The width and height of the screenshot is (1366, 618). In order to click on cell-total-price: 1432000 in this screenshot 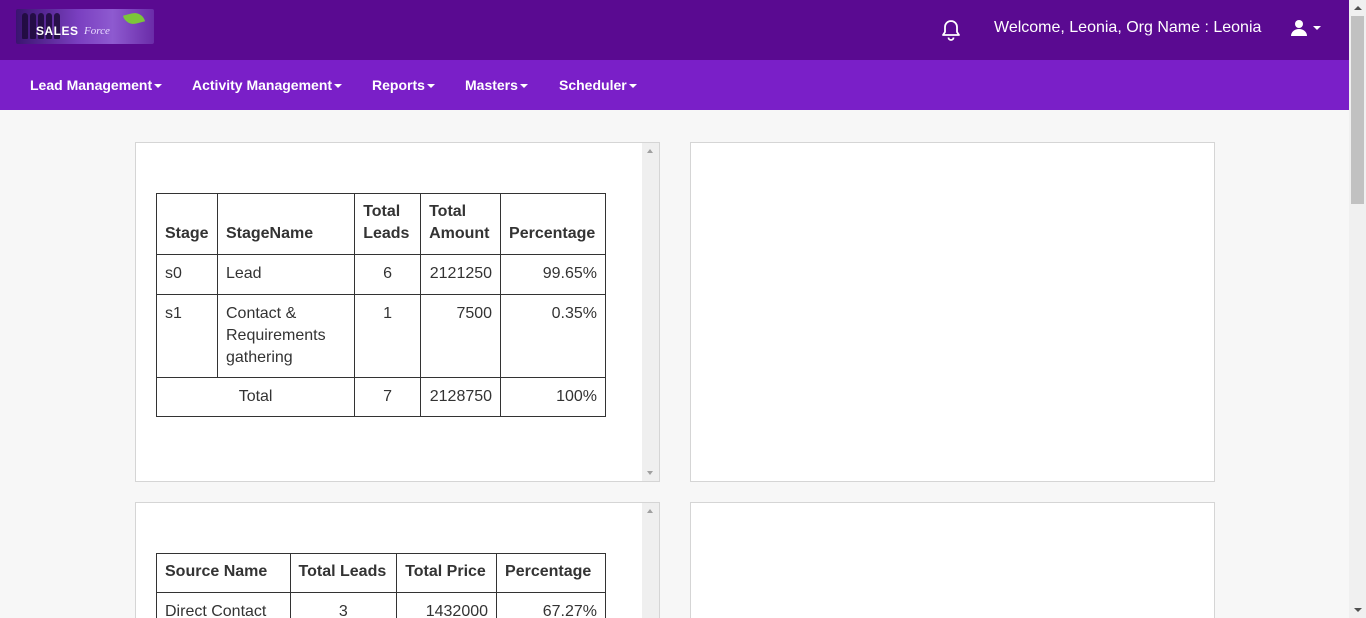, I will do `click(447, 605)`.